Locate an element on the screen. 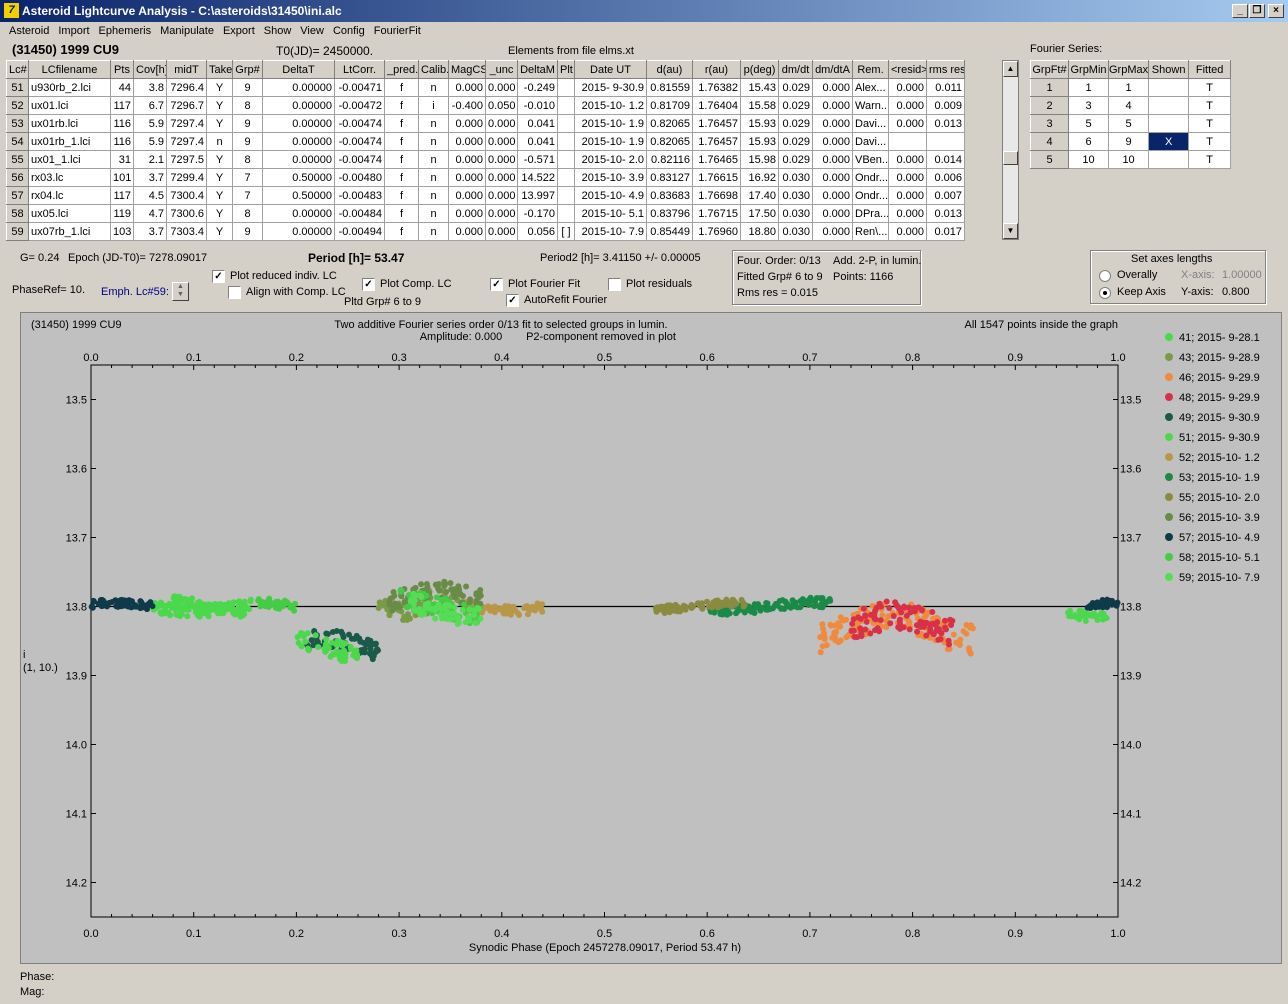 The height and width of the screenshot is (1004, 1288). column-header: p(deg) is located at coordinates (759, 69).